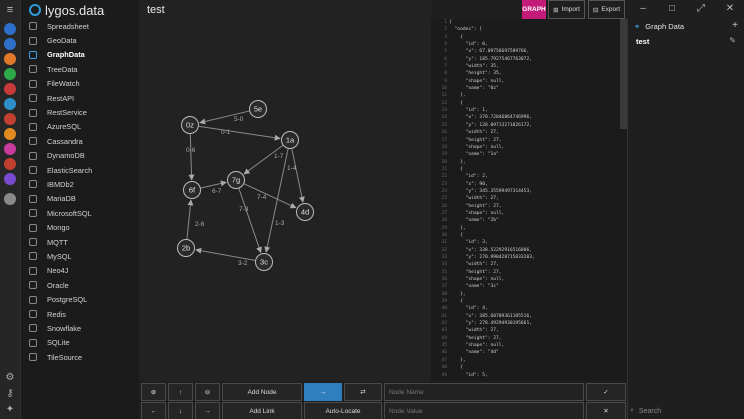 Image resolution: width=744 pixels, height=419 pixels. What do you see at coordinates (444, 184) in the screenshot?
I see `line-number: 23` at bounding box center [444, 184].